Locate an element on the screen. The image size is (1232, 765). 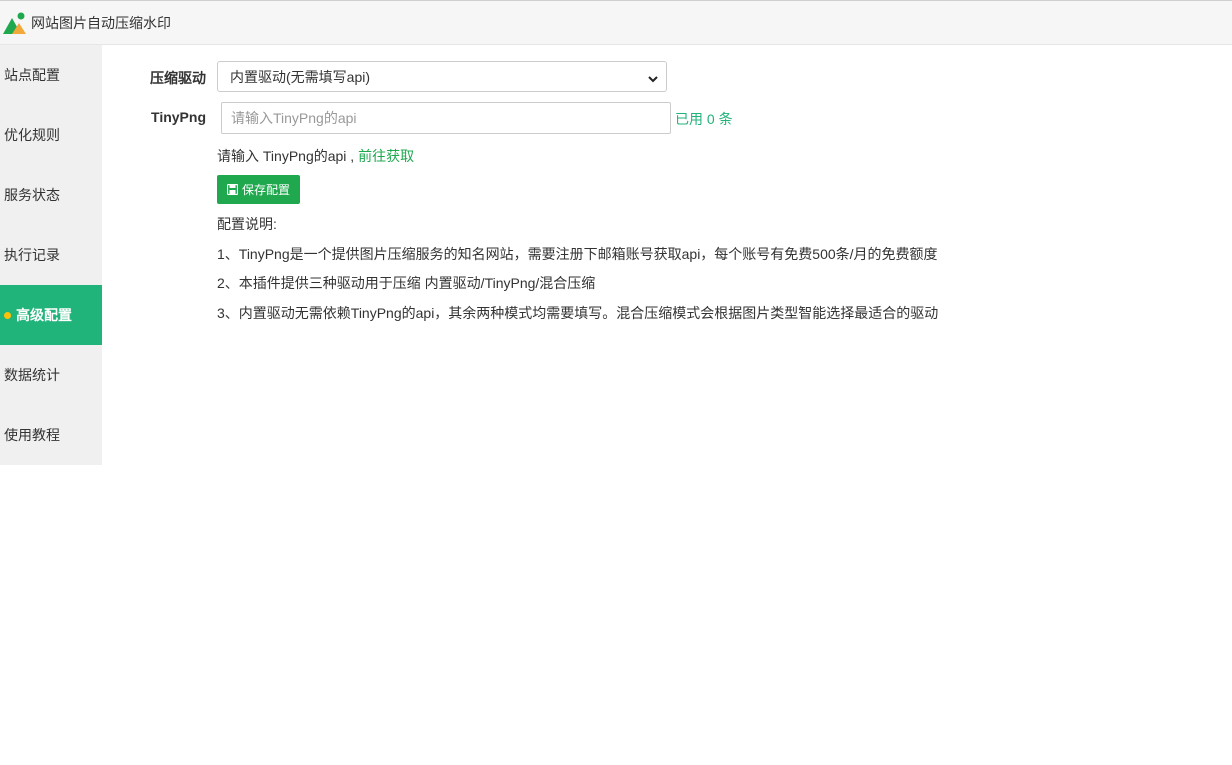
notes-title: 配置说明: is located at coordinates (247, 224).